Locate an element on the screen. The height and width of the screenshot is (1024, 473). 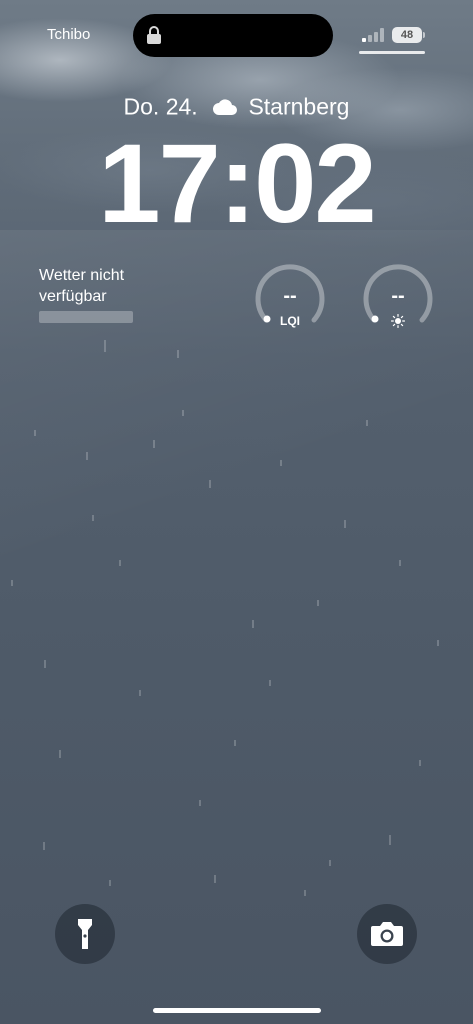
flashlight-button is located at coordinates (85, 934).